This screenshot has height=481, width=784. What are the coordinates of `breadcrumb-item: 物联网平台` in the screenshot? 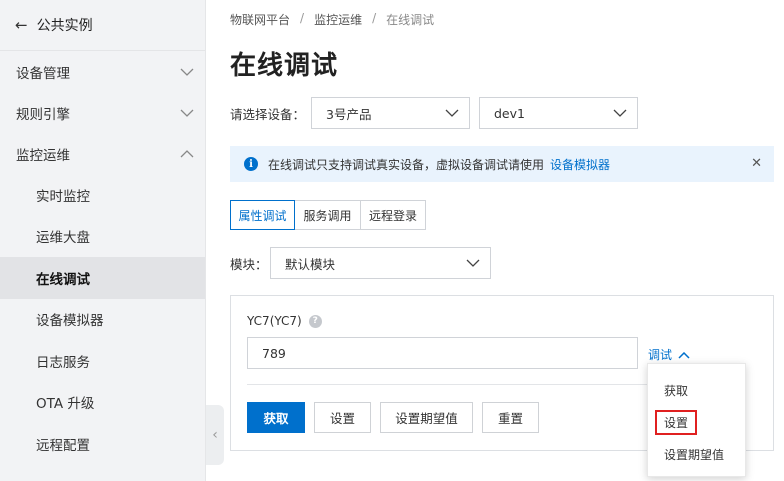 It's located at (260, 19).